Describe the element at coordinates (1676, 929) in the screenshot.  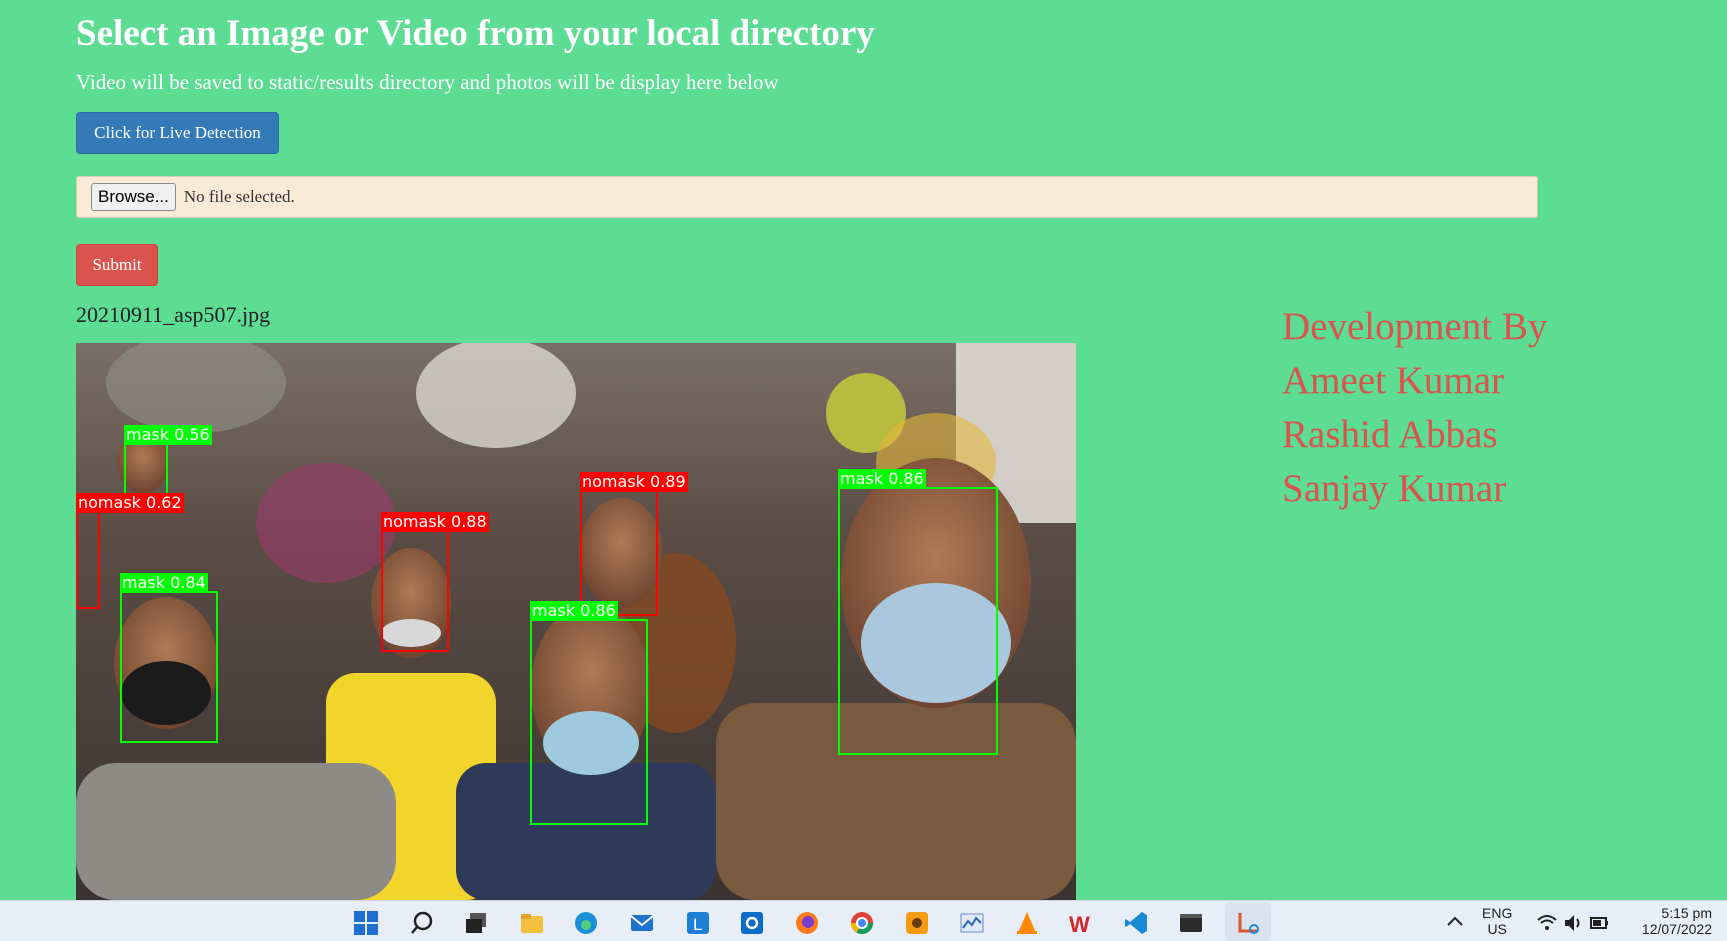
I see `clock-date: 12/07/2022` at that location.